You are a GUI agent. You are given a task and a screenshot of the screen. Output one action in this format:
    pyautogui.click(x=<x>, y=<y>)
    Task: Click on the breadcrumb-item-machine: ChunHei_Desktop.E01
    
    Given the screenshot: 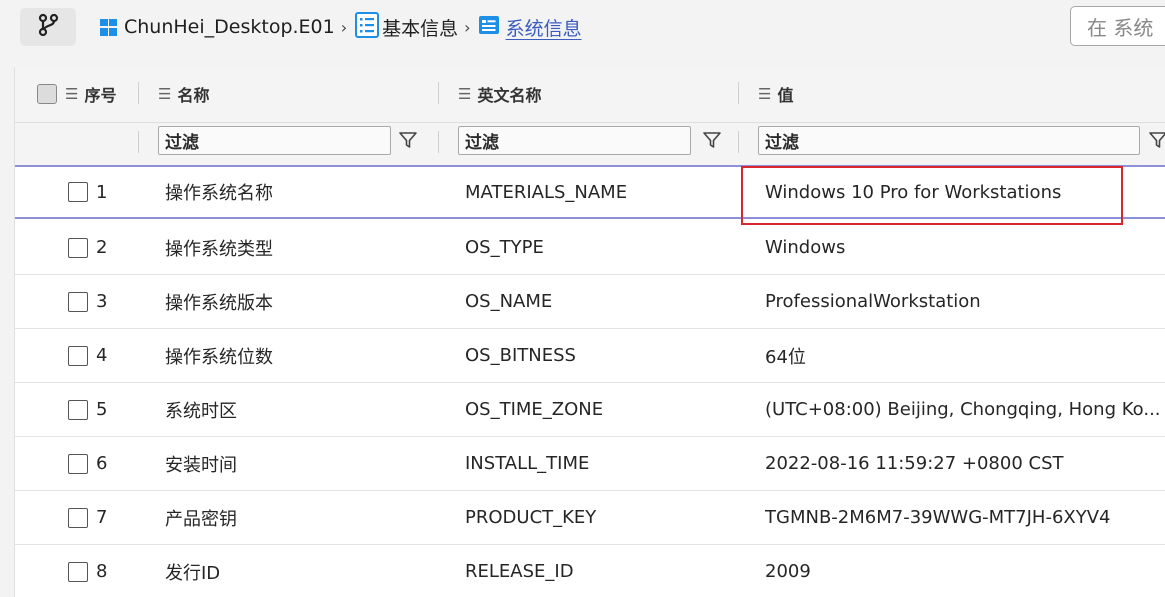 What is the action you would take?
    pyautogui.click(x=217, y=27)
    